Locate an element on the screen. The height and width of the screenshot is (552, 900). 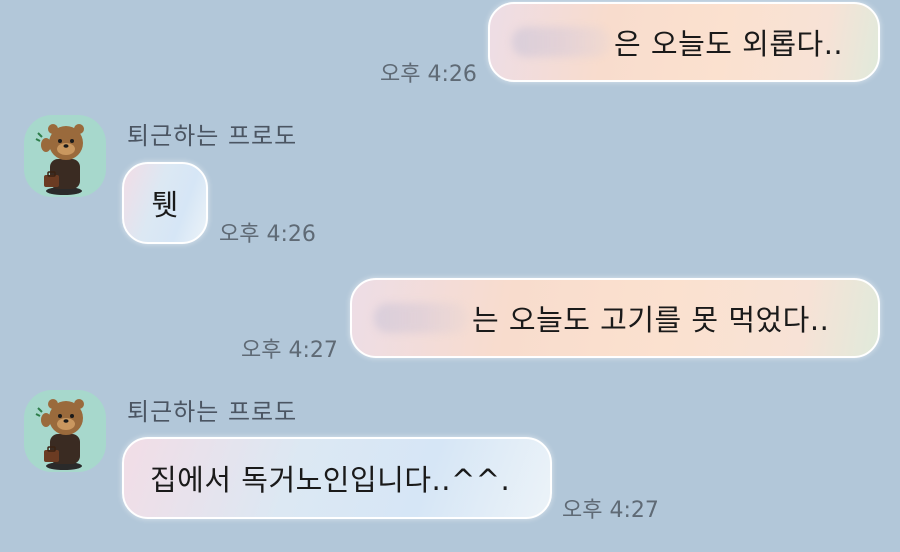
incoming-message-bubble: 퉷 is located at coordinates (165, 203).